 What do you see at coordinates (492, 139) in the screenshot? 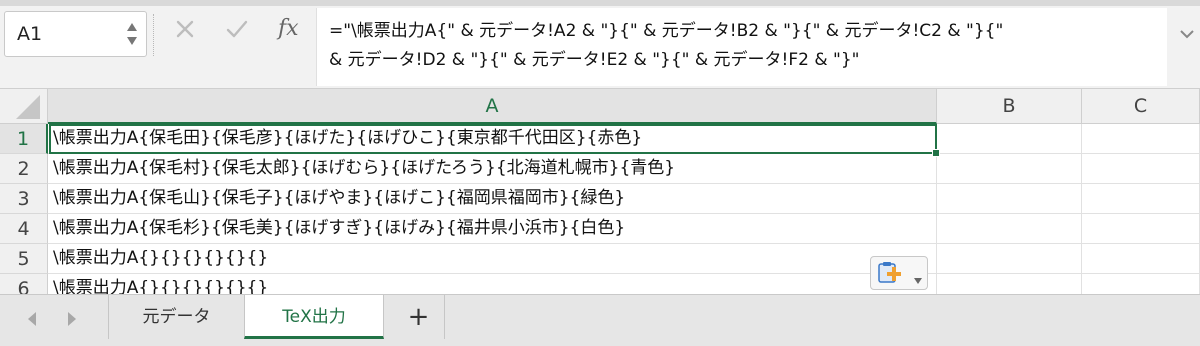
I see `cell-a1: \帳票出力A{保毛田}{保毛彦}{ほげた}{ほげひこ}{東京都千代田区}{赤色}` at bounding box center [492, 139].